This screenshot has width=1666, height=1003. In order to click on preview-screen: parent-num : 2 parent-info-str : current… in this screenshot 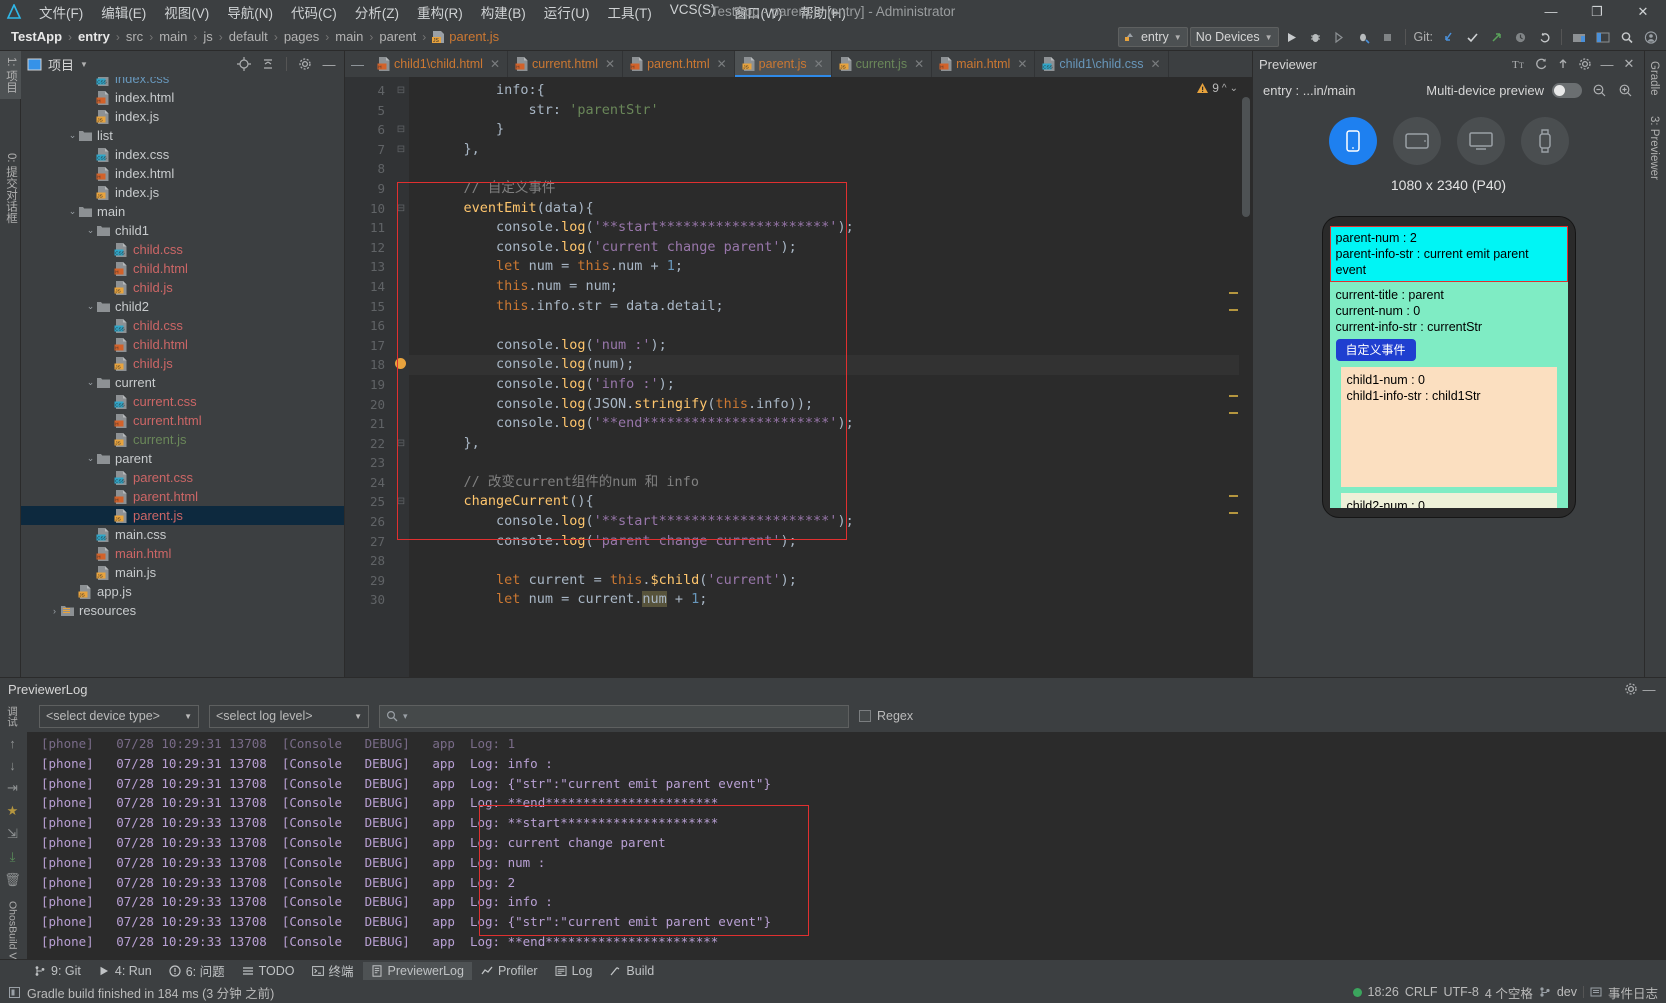, I will do `click(1448, 367)`.